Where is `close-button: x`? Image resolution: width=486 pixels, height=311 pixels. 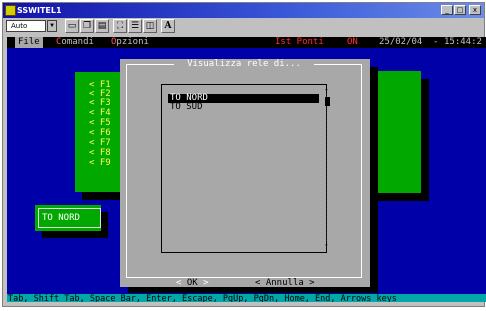
close-button: x is located at coordinates (475, 10).